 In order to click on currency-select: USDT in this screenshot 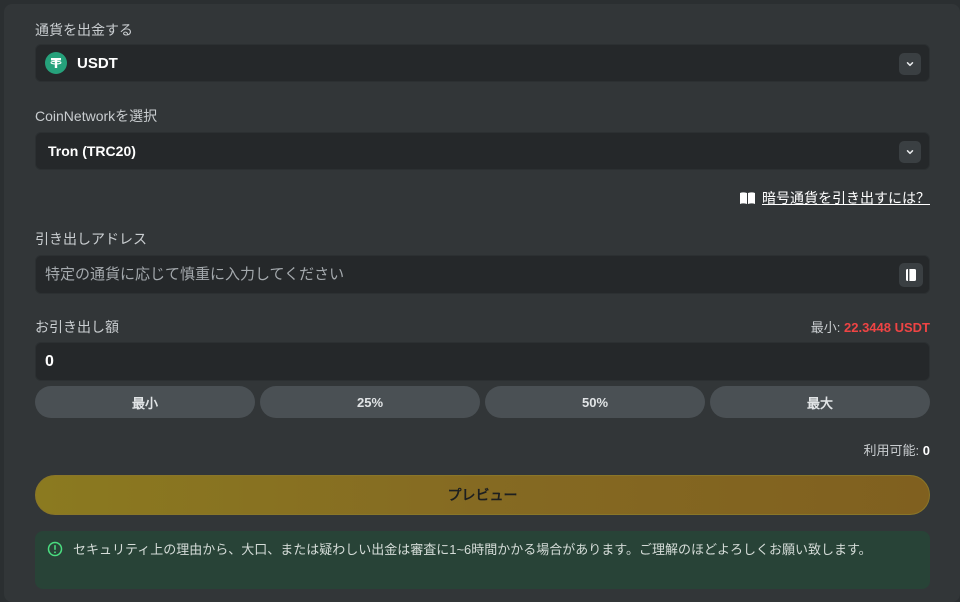, I will do `click(482, 63)`.